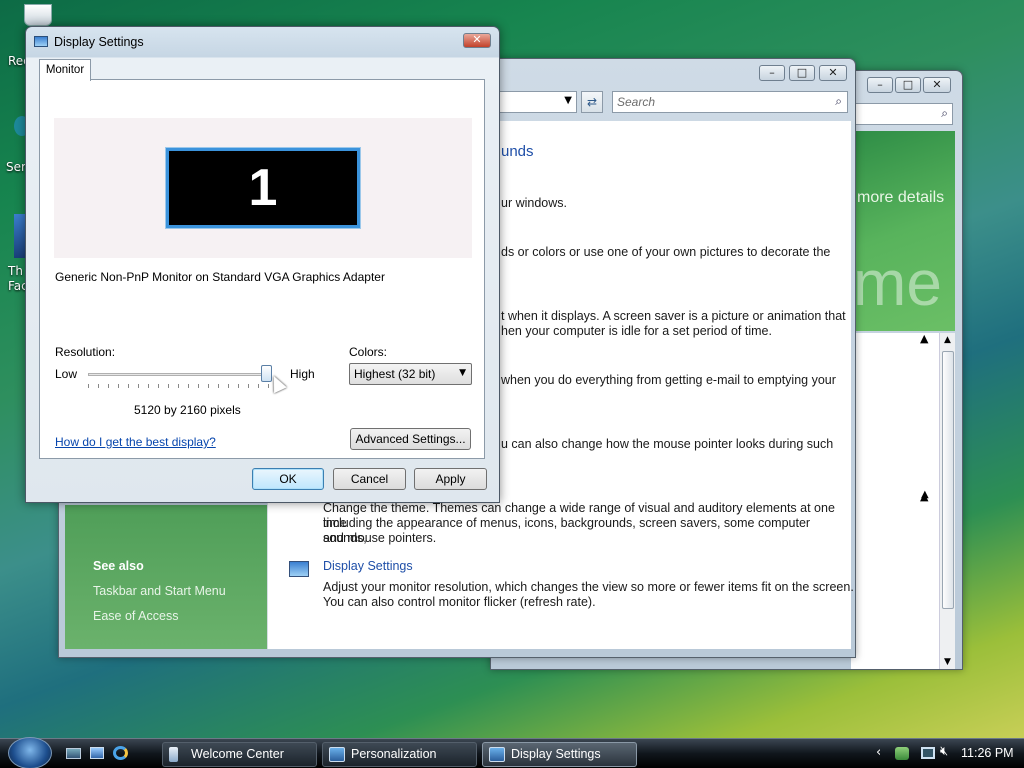 Image resolution: width=1024 pixels, height=768 pixels. I want to click on colors-label: Colors:, so click(368, 352).